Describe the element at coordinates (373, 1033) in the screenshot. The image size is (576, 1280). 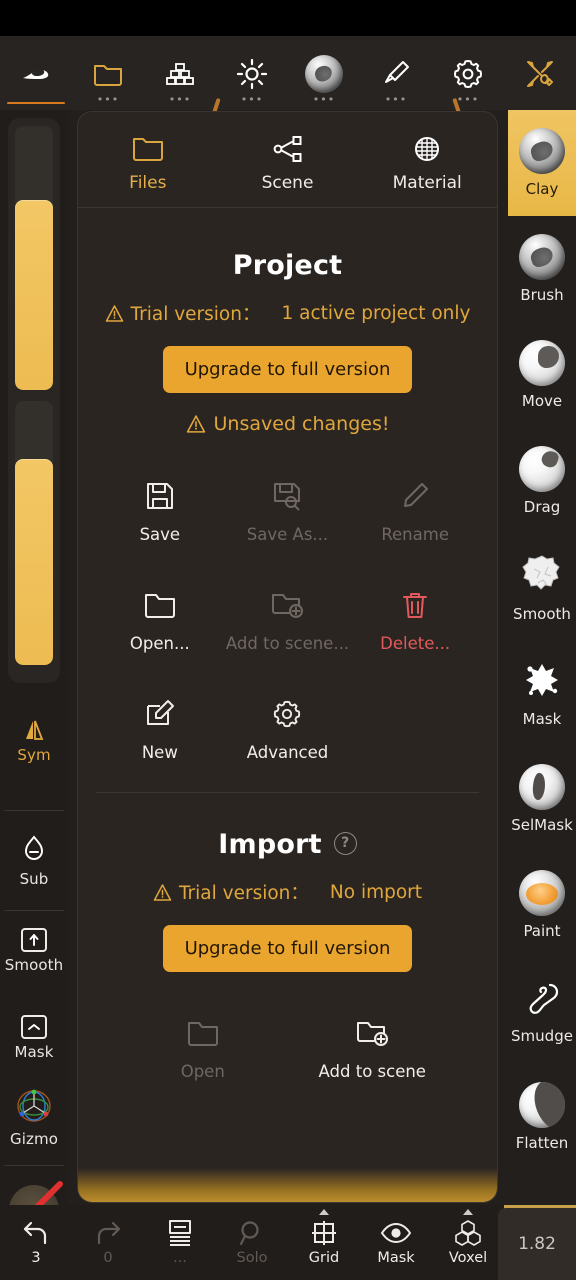
I see `folder-plus-icon` at that location.